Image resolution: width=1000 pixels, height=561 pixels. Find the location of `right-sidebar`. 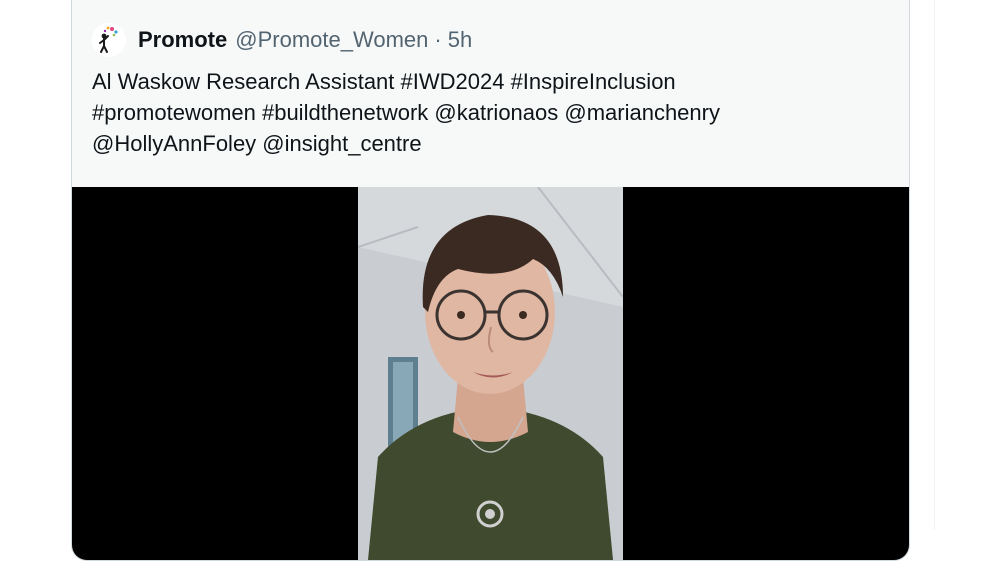

right-sidebar is located at coordinates (967, 265).